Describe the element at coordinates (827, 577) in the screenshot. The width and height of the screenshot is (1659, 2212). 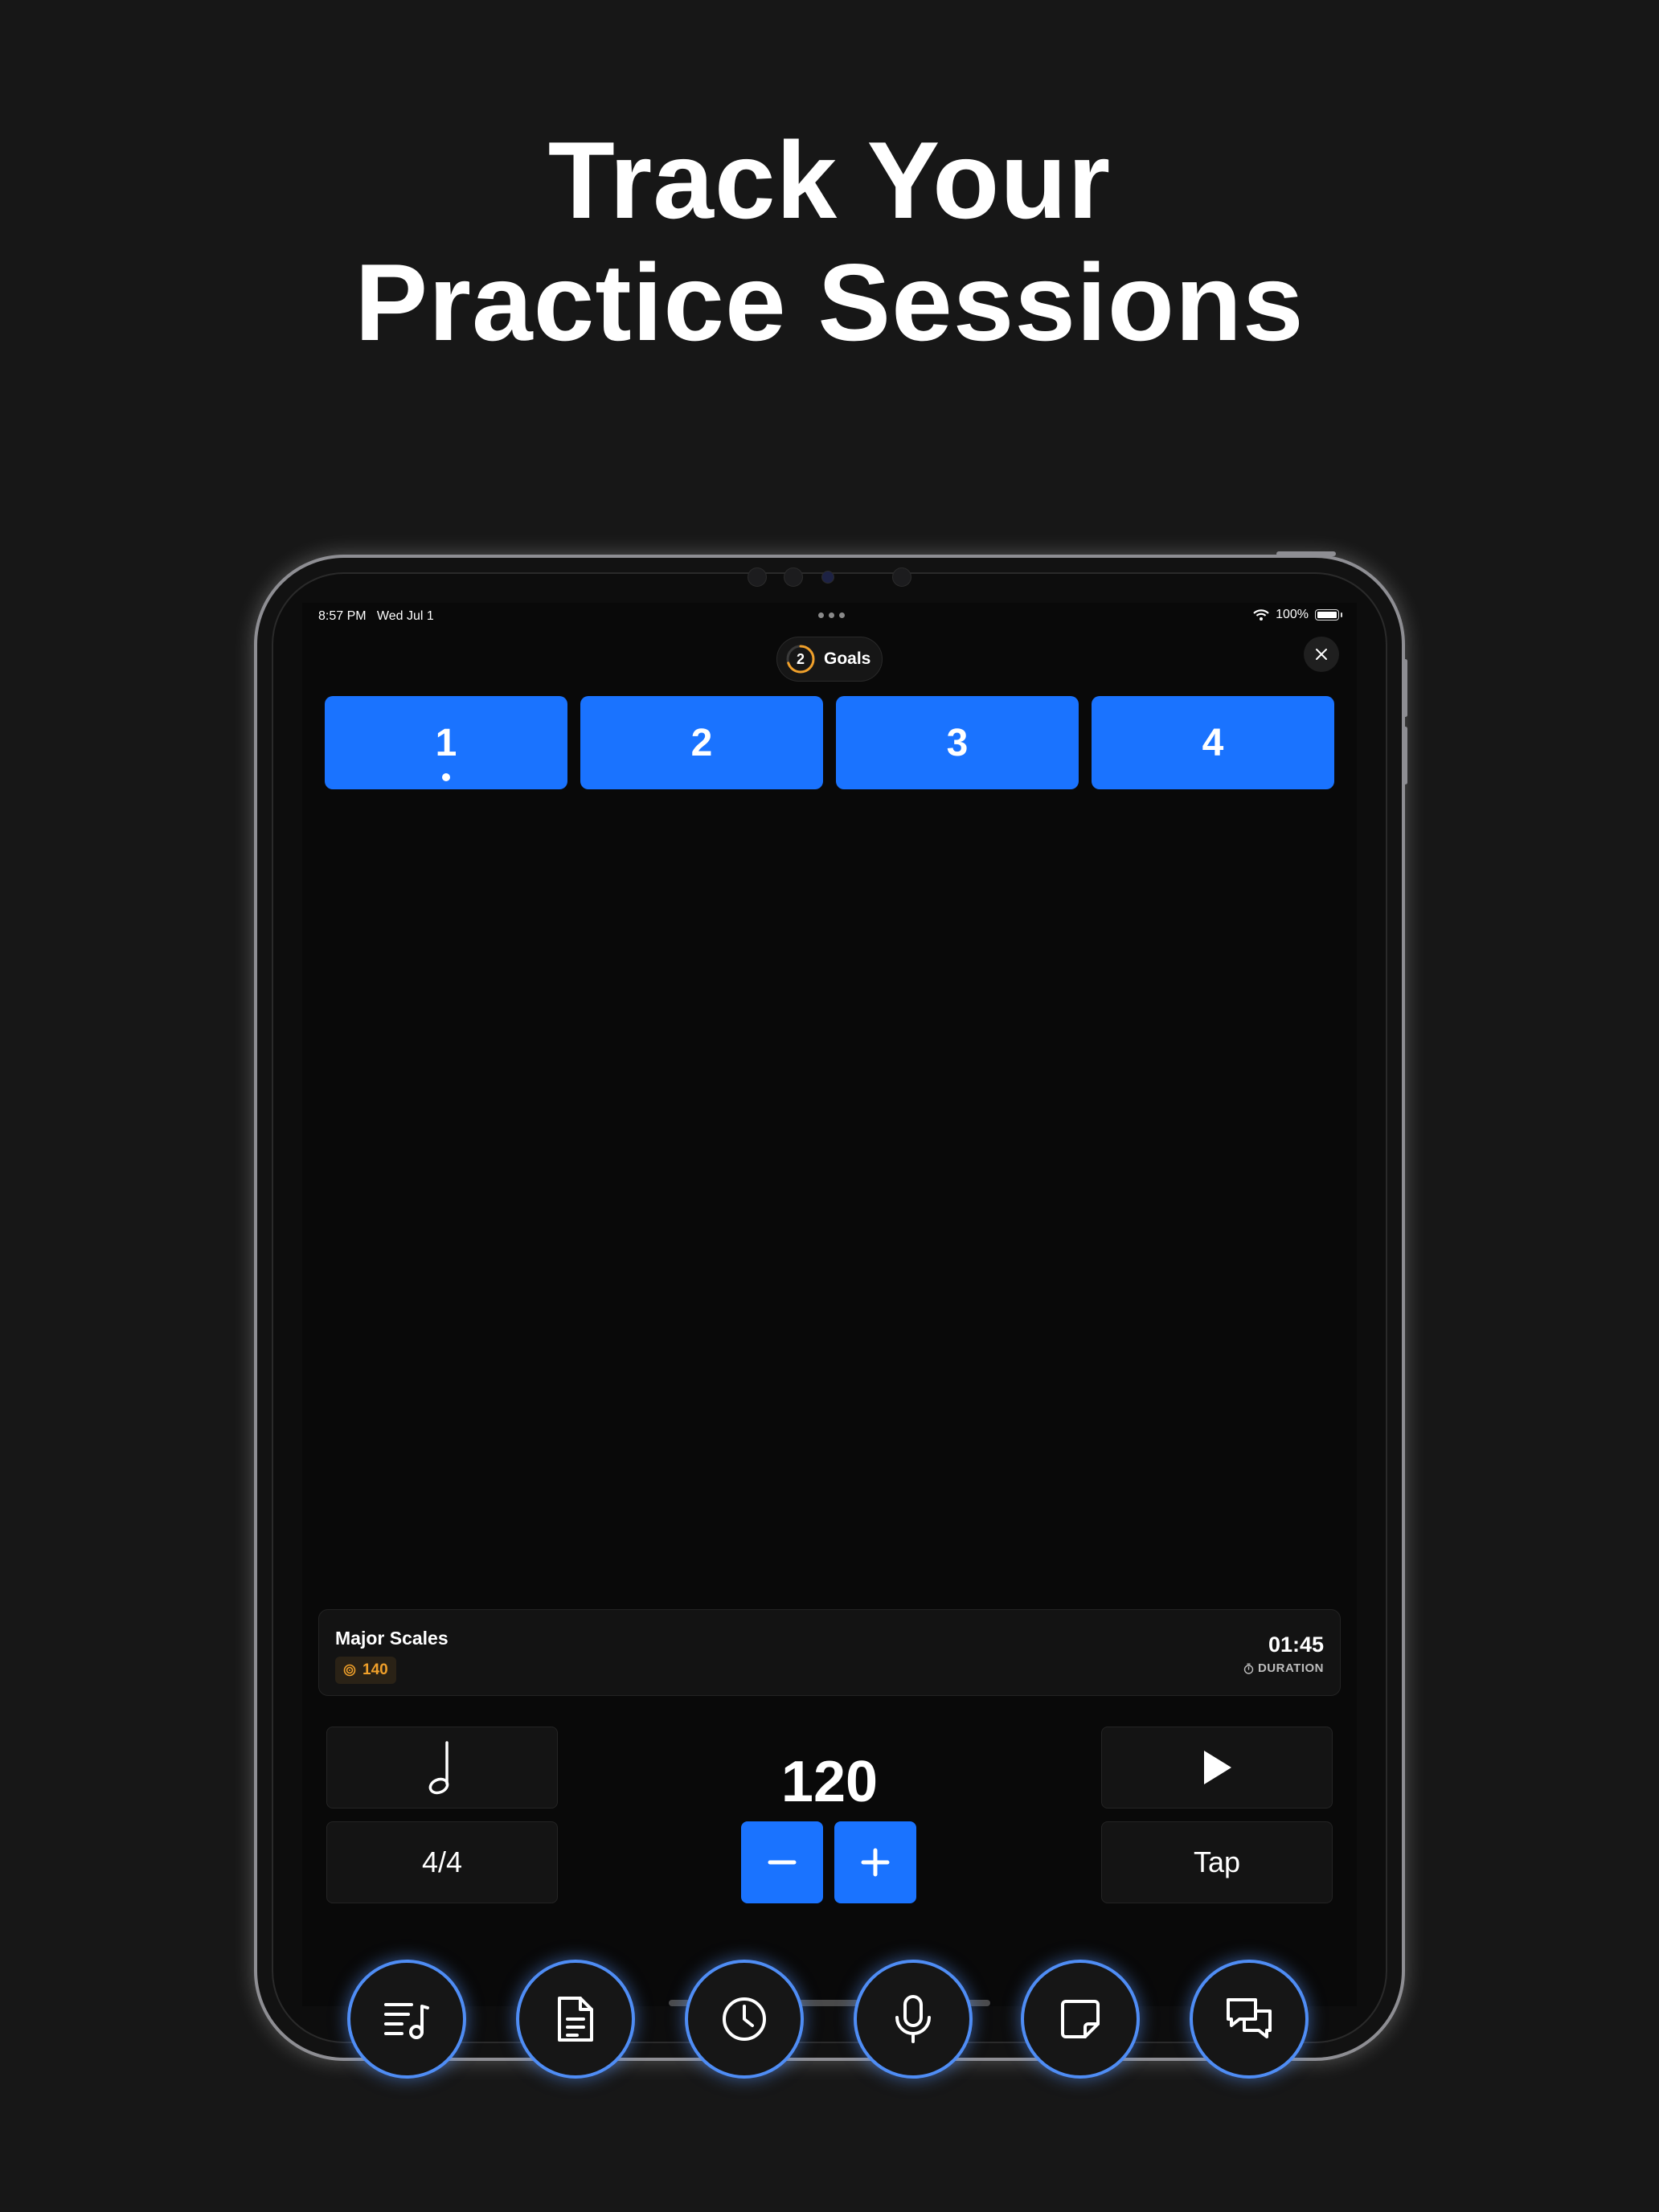
I see `camera-icon` at that location.